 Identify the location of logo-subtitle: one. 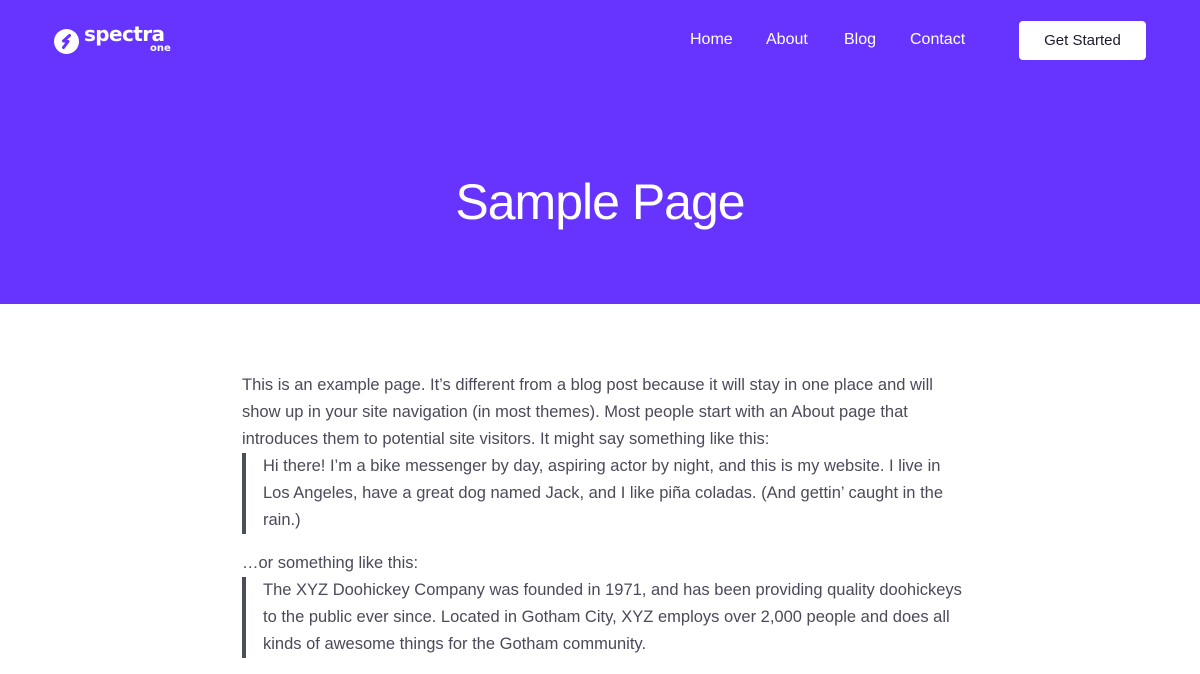
(160, 48).